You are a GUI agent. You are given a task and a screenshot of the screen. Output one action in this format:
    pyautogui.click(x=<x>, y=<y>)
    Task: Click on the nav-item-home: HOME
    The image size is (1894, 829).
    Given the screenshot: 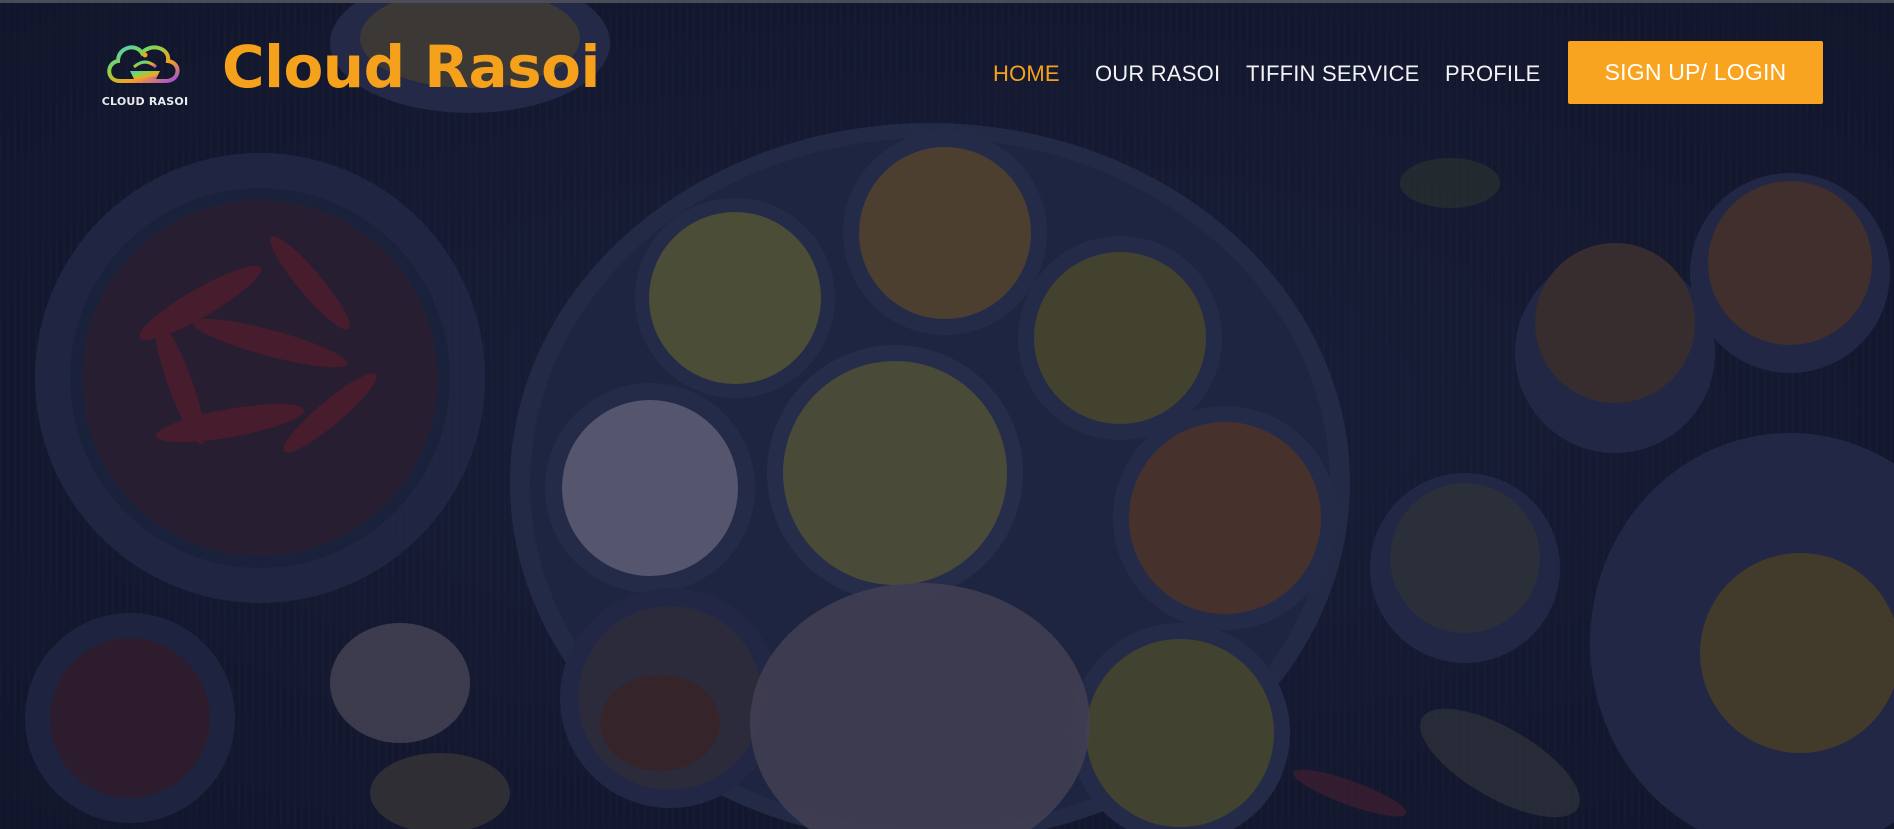 What is the action you would take?
    pyautogui.click(x=1026, y=74)
    